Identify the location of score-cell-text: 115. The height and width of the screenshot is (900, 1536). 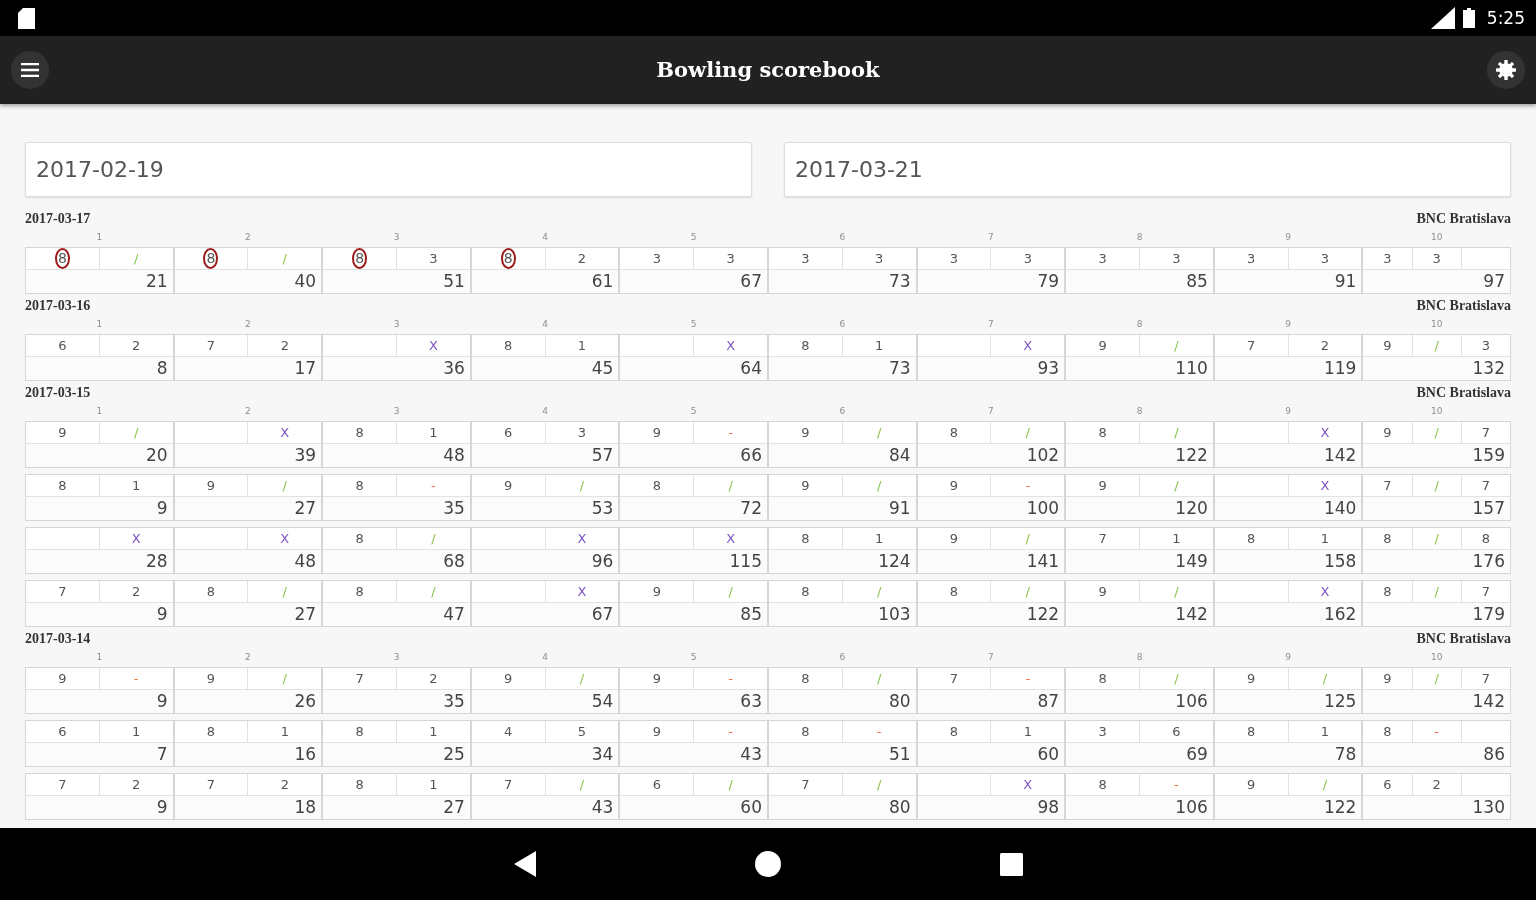
(745, 561).